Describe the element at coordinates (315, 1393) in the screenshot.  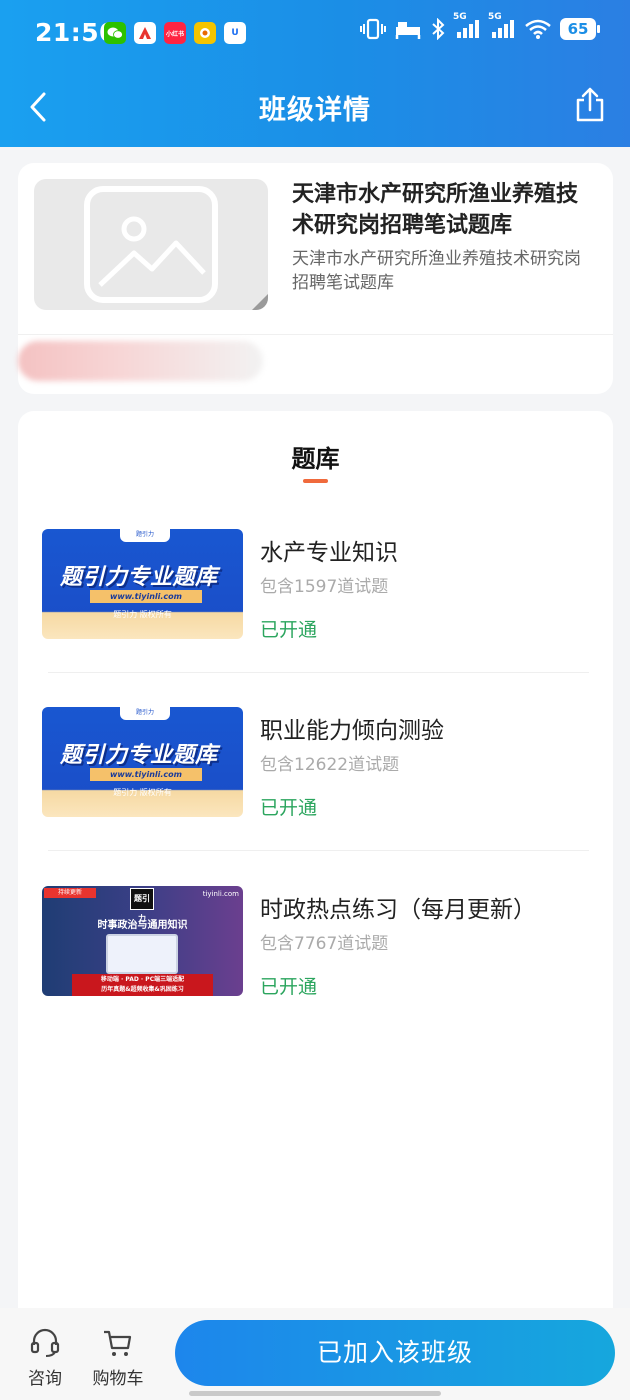
I see `home-indicator` at that location.